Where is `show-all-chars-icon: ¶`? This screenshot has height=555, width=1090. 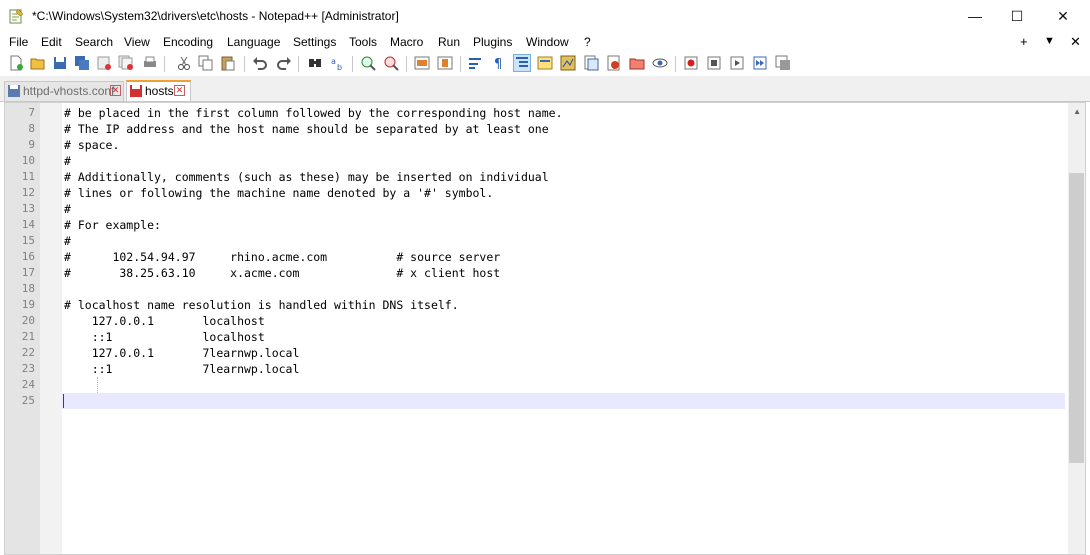
show-all-chars-icon: ¶ is located at coordinates (499, 63).